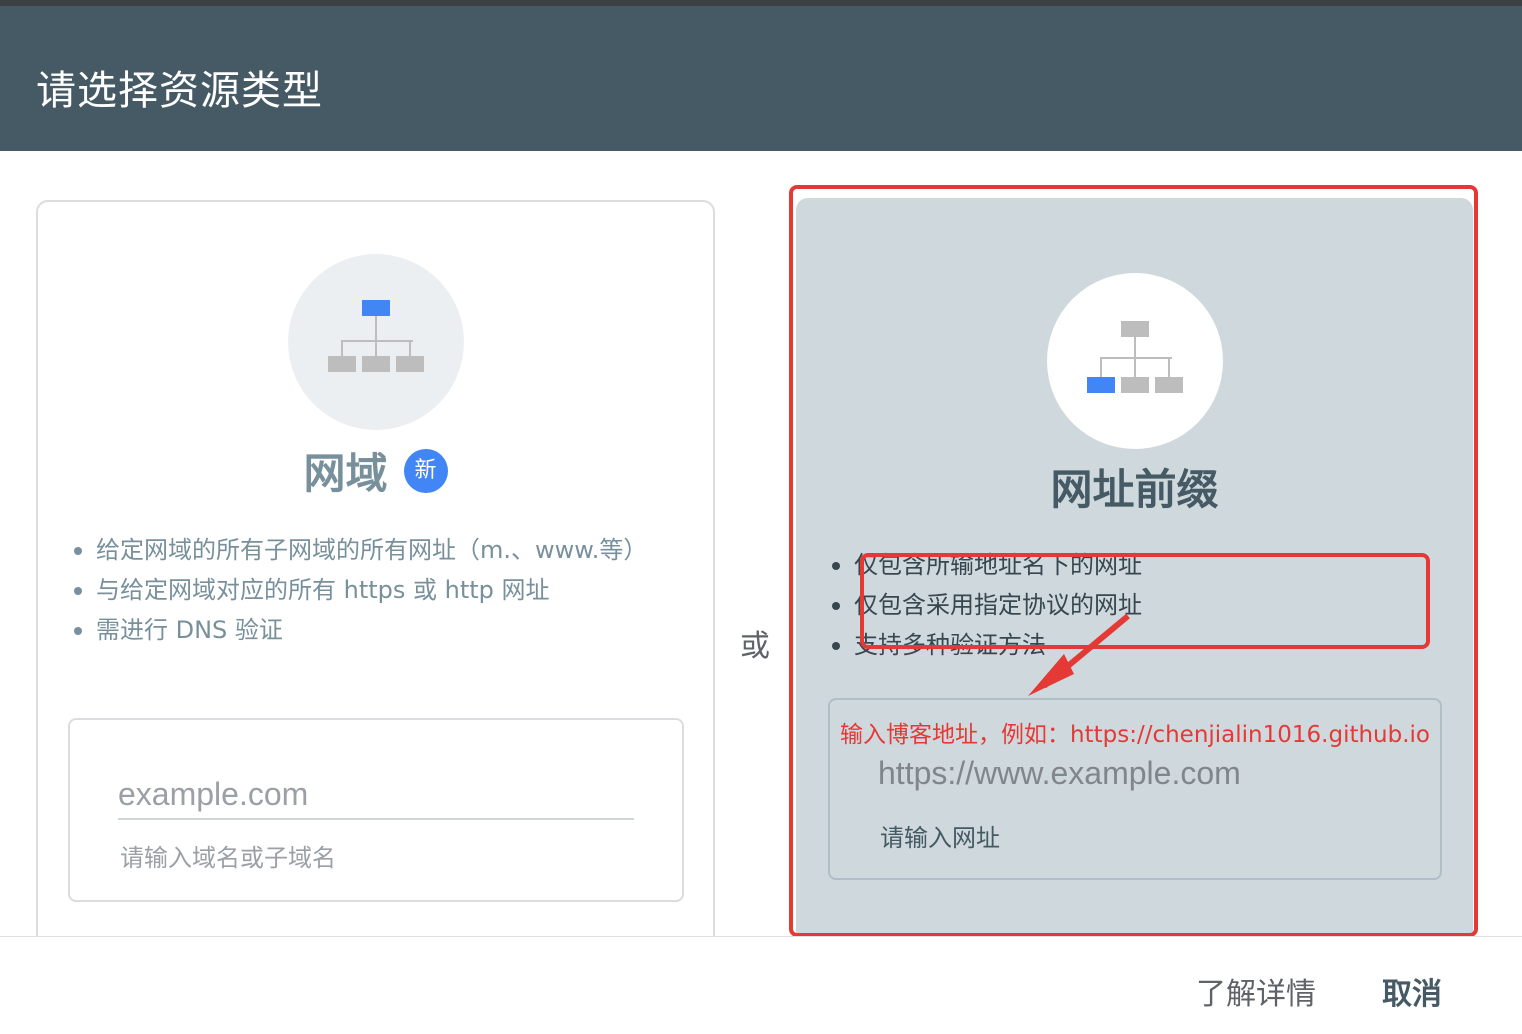  What do you see at coordinates (761, 78) in the screenshot?
I see `dialog-header: 请选择资源类型` at bounding box center [761, 78].